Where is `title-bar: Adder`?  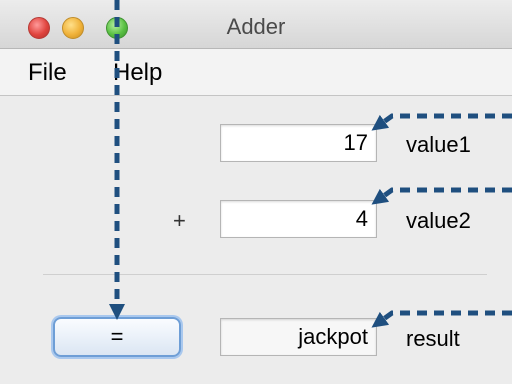 title-bar: Adder is located at coordinates (256, 24).